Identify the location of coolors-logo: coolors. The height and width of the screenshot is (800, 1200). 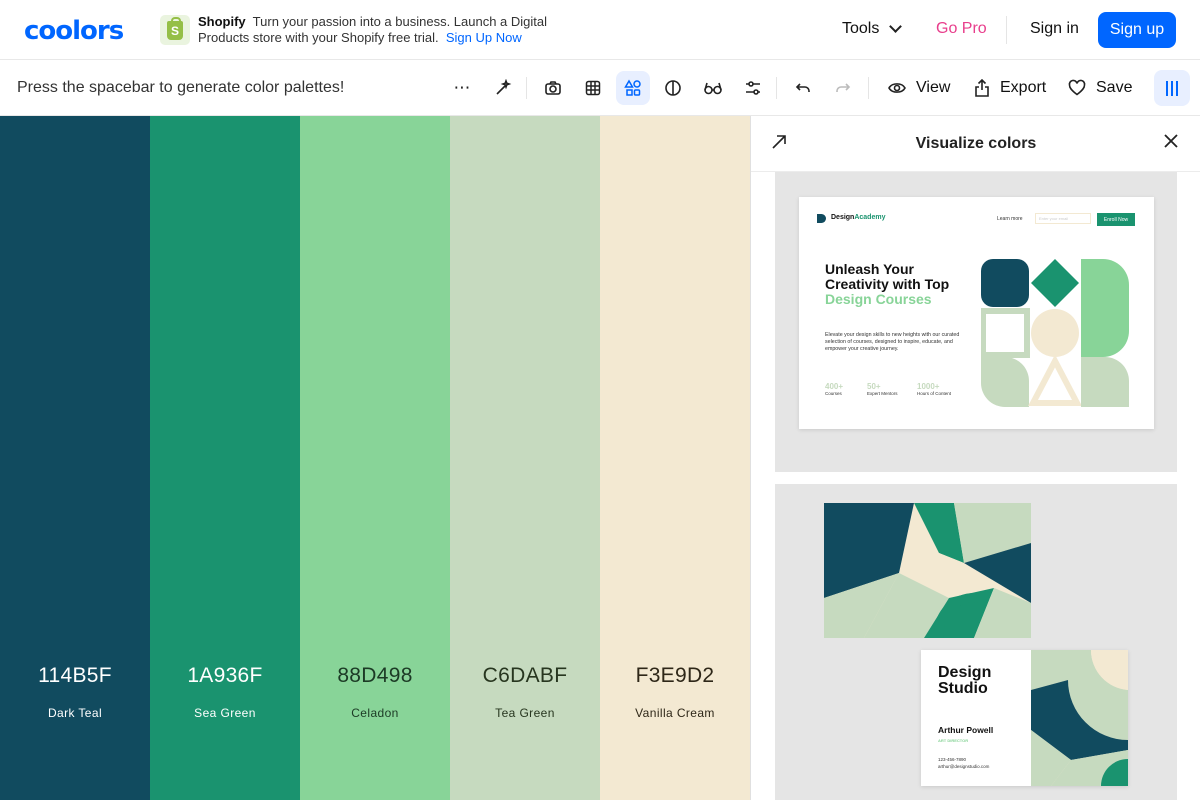
(74, 31).